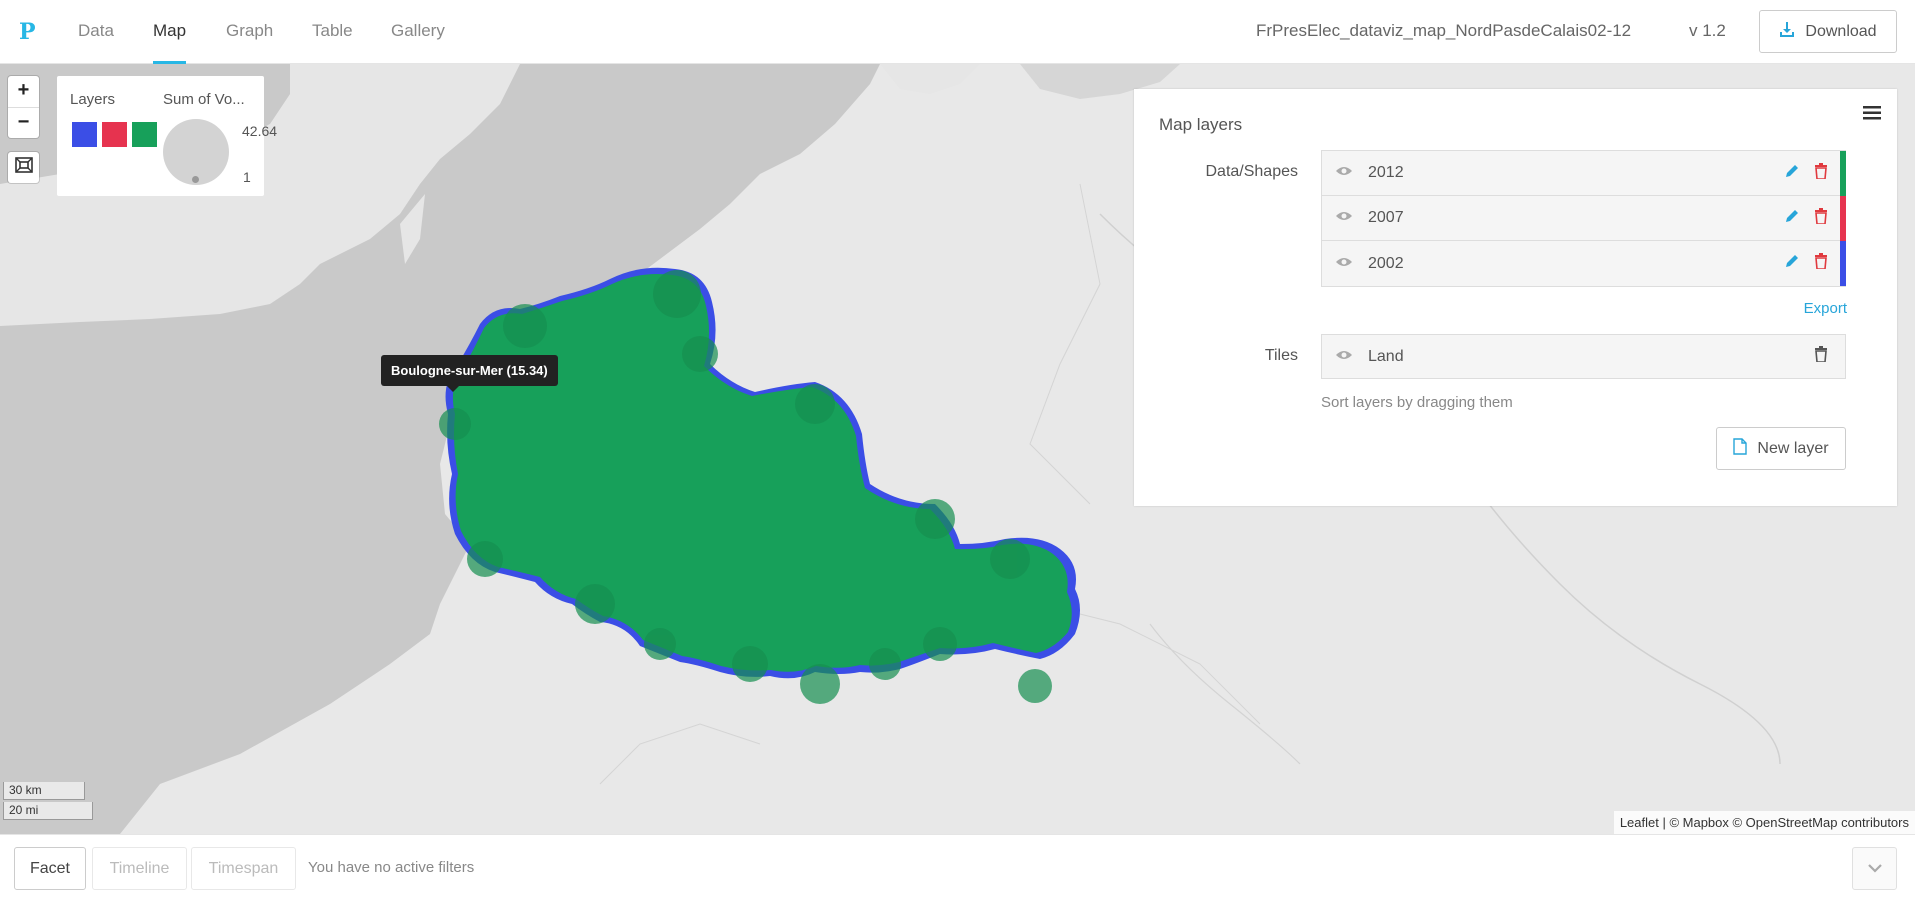 The image size is (1915, 899). I want to click on layer-name: 2007, so click(1386, 217).